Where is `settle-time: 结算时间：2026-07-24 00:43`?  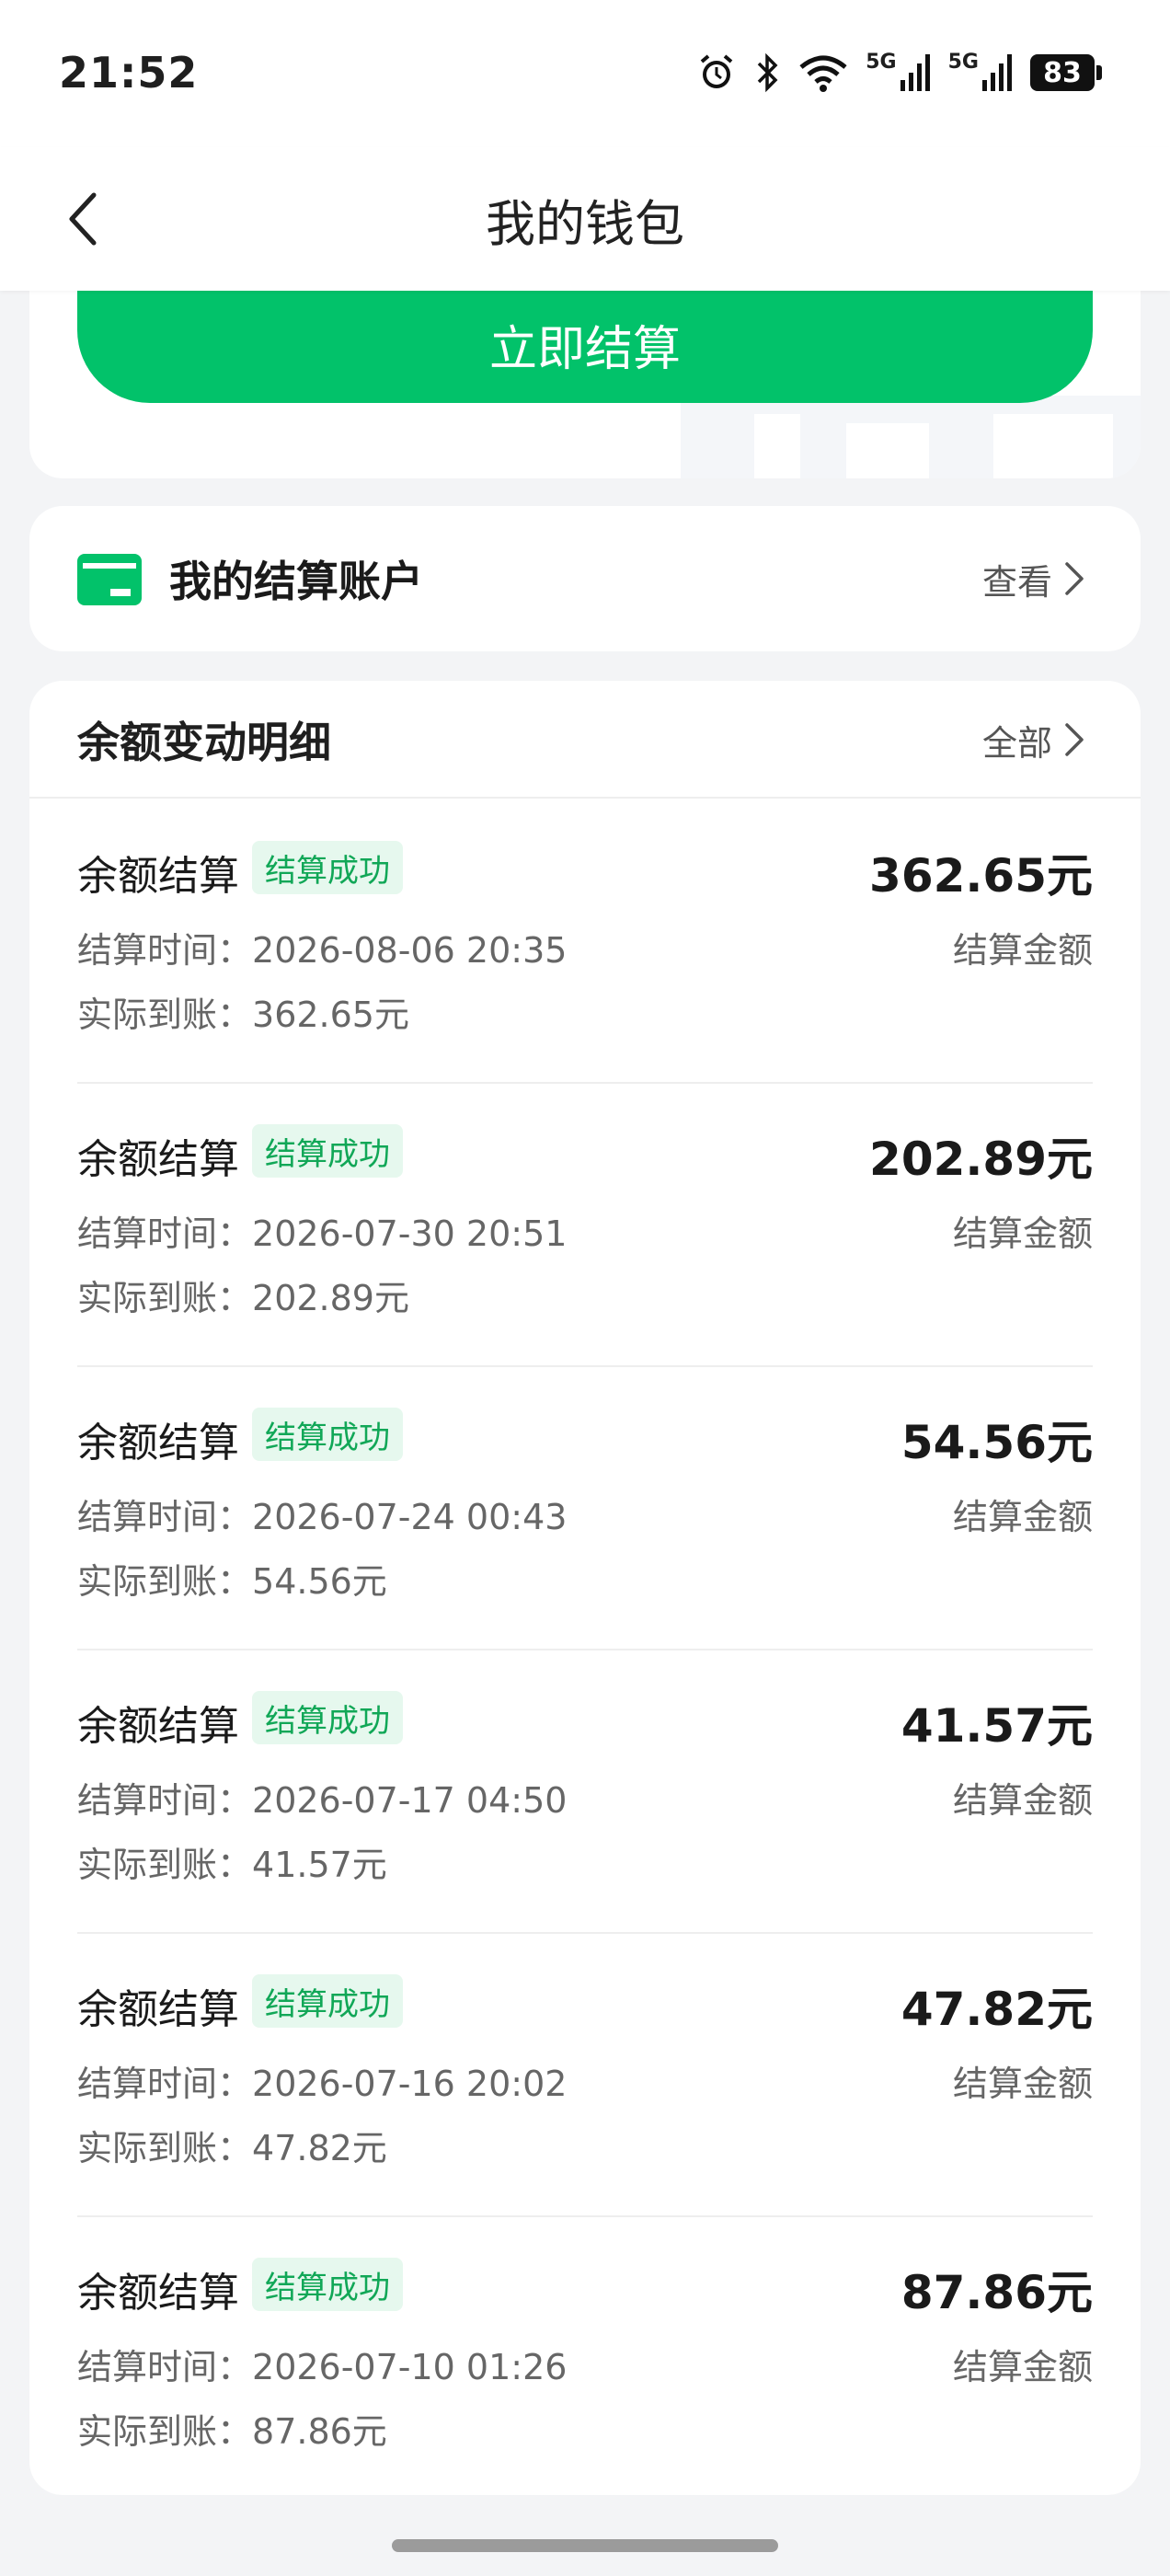 settle-time: 结算时间：2026-07-24 00:43 is located at coordinates (322, 1514).